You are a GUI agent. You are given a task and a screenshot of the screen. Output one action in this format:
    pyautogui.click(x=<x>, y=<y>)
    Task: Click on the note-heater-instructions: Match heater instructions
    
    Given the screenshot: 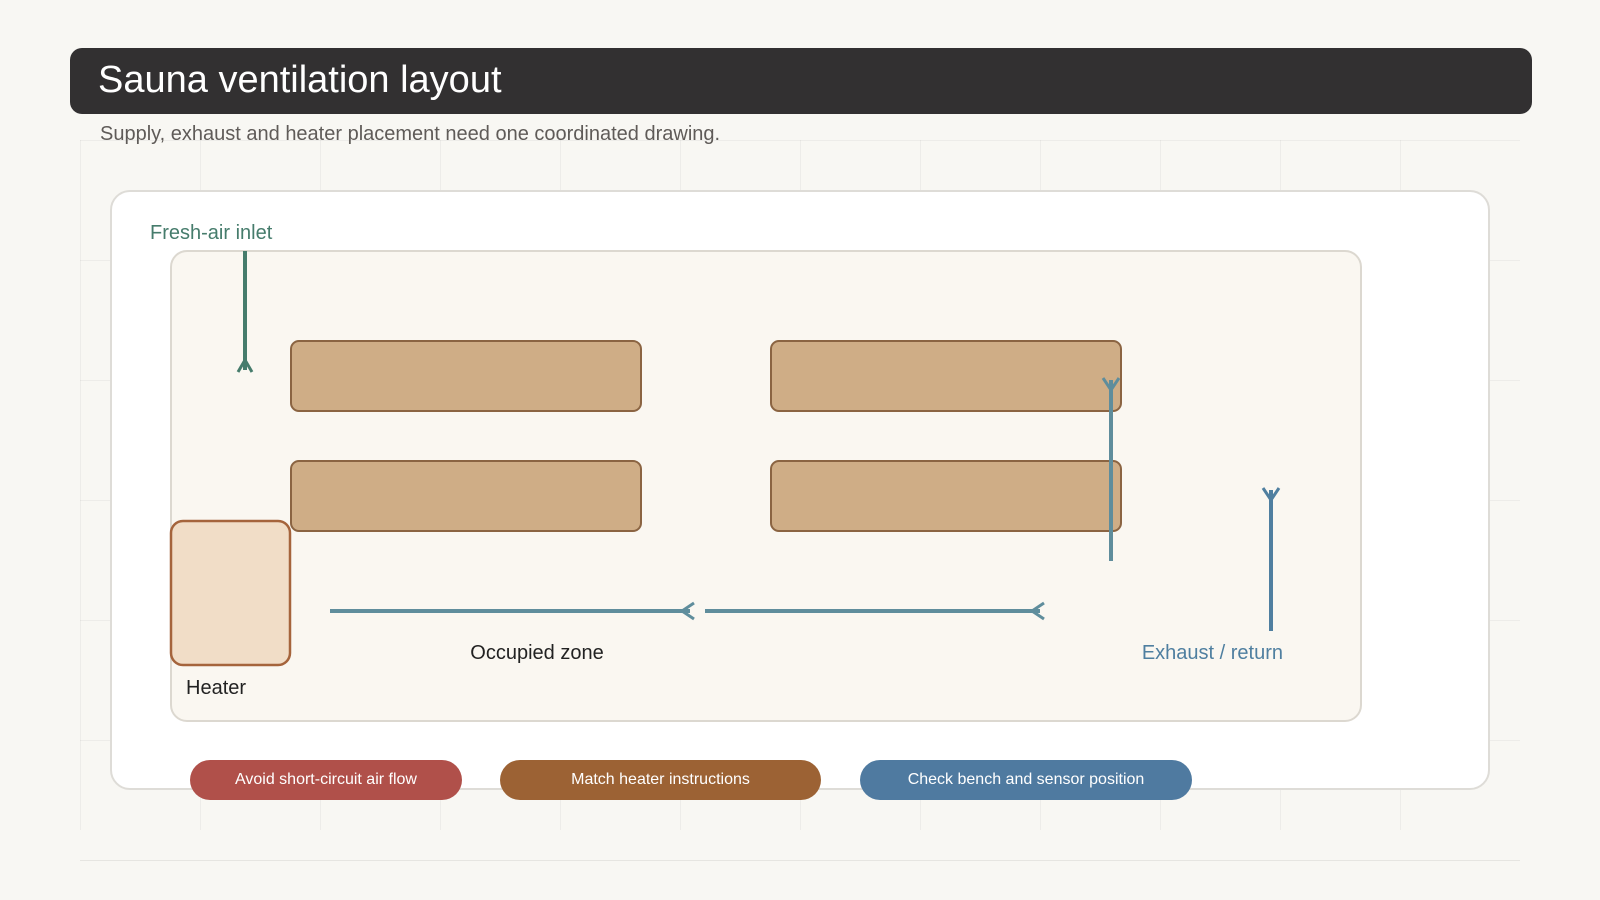 What is the action you would take?
    pyautogui.click(x=660, y=780)
    